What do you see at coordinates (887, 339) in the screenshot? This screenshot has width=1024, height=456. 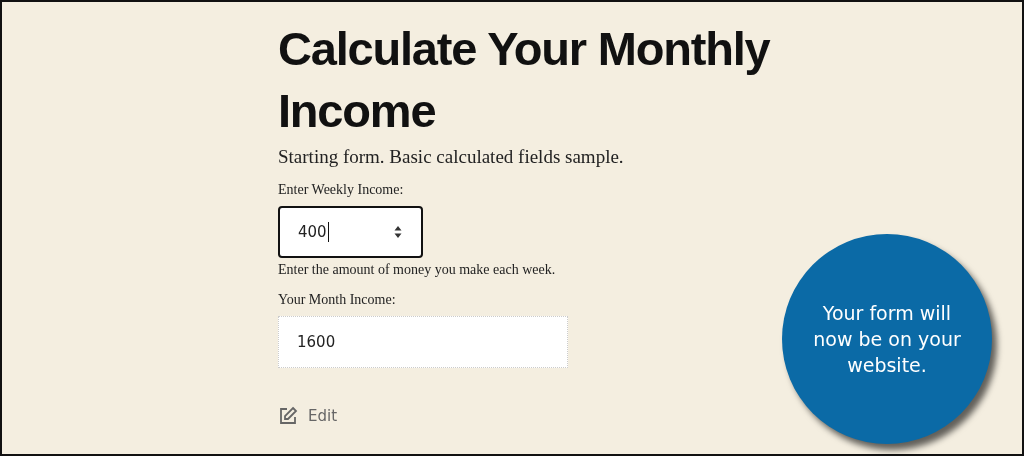 I see `callout-text: Your form will now be on your website.` at bounding box center [887, 339].